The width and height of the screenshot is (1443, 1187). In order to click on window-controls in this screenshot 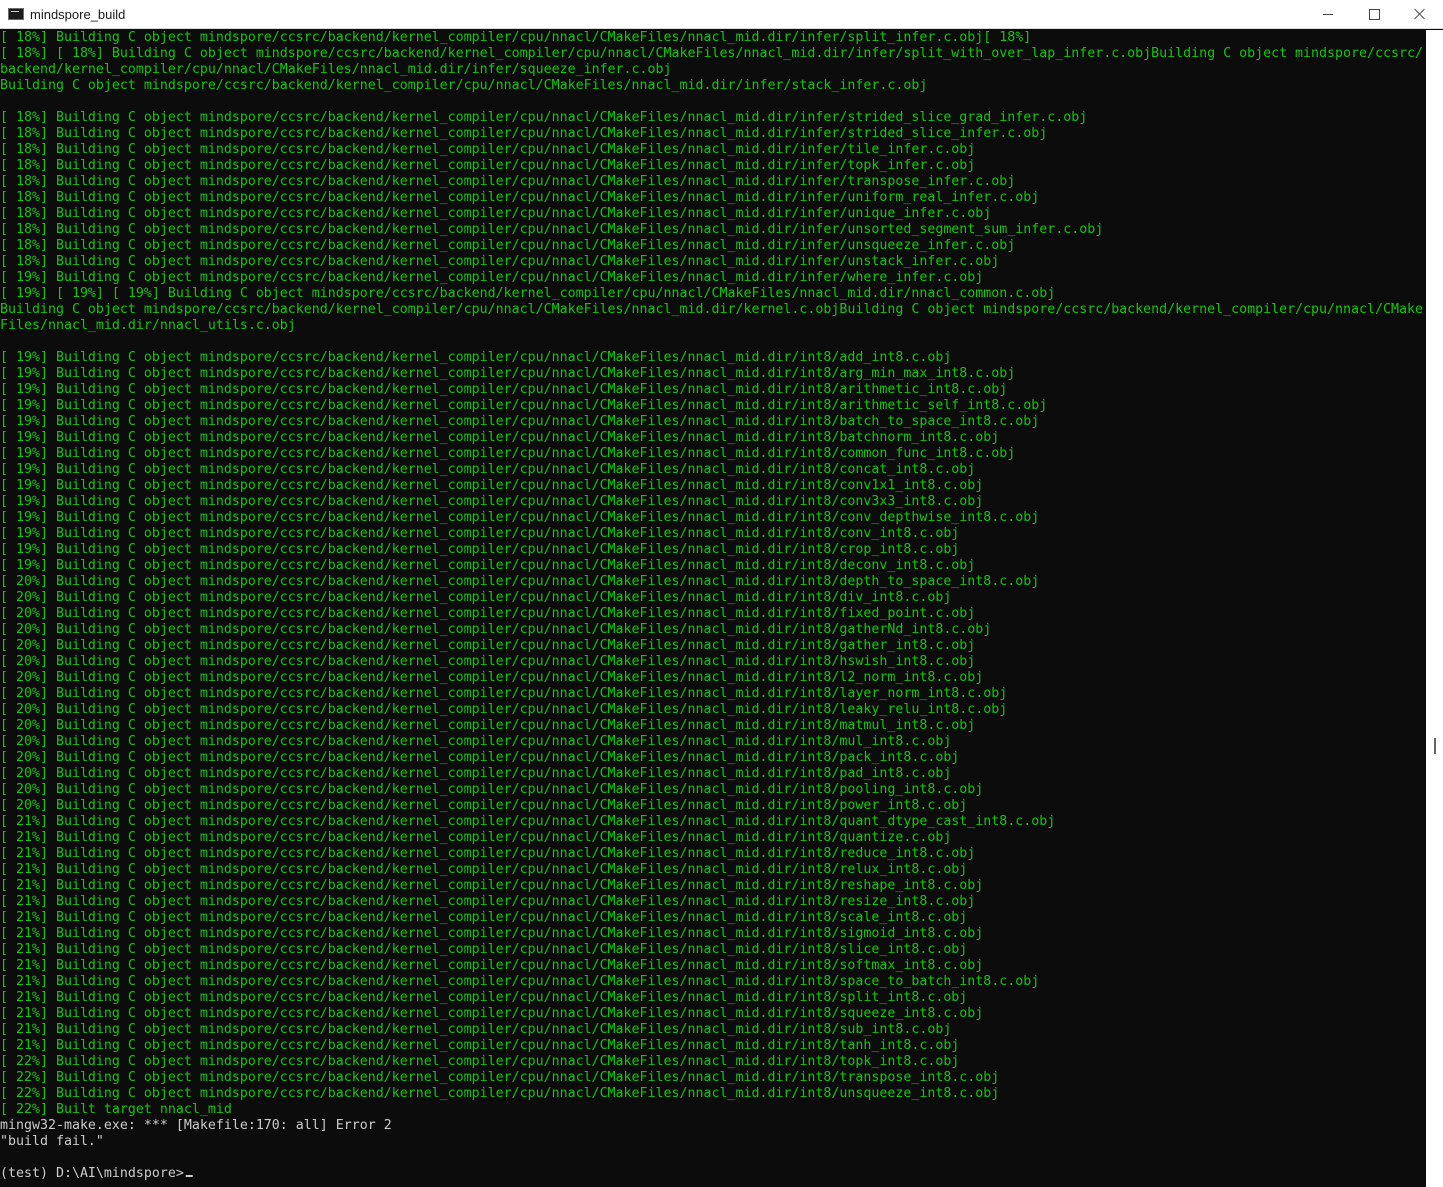, I will do `click(1374, 14)`.